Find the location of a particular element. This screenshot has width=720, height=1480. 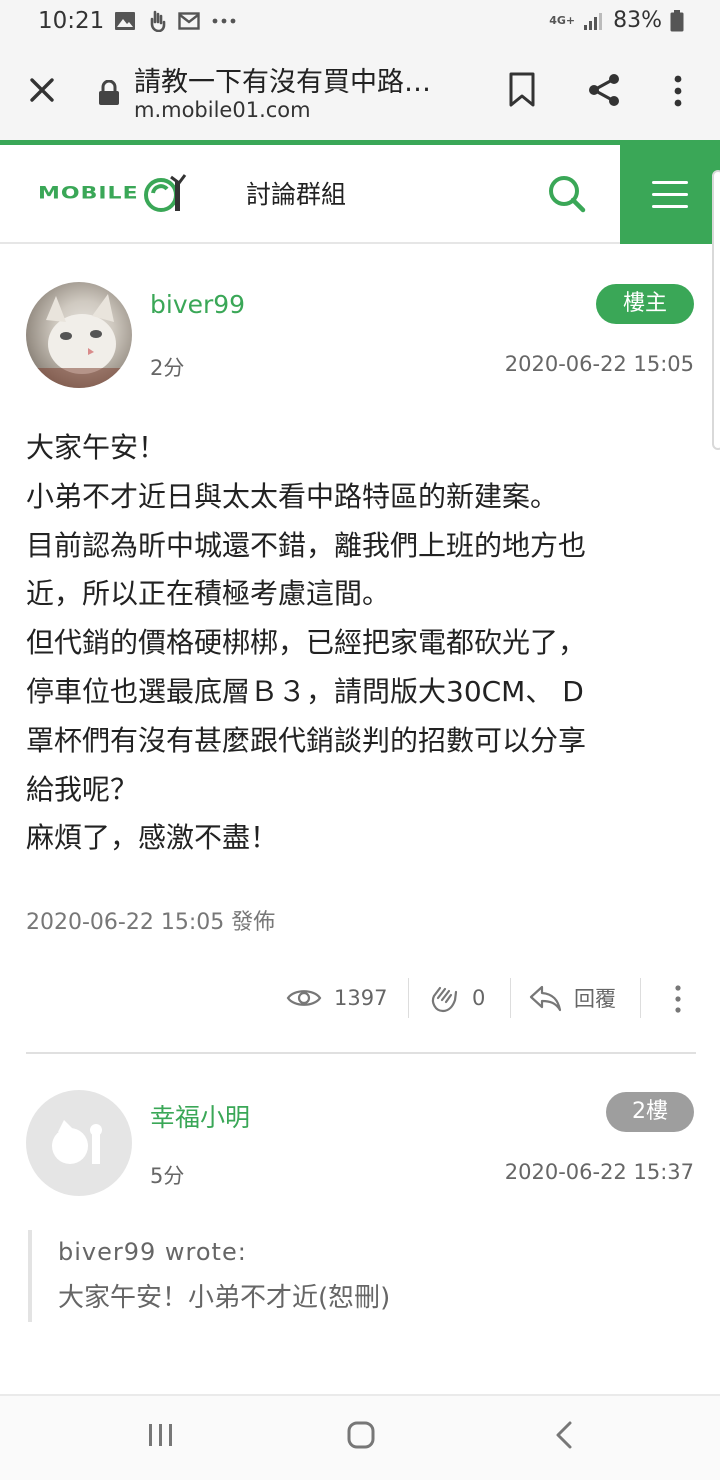

bookmark-icon is located at coordinates (522, 90).